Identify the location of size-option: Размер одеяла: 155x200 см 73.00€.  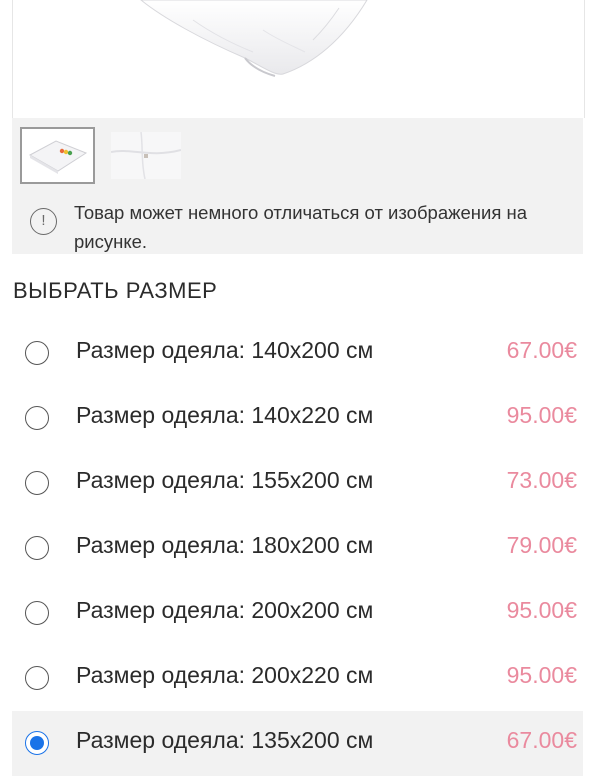
(297, 483).